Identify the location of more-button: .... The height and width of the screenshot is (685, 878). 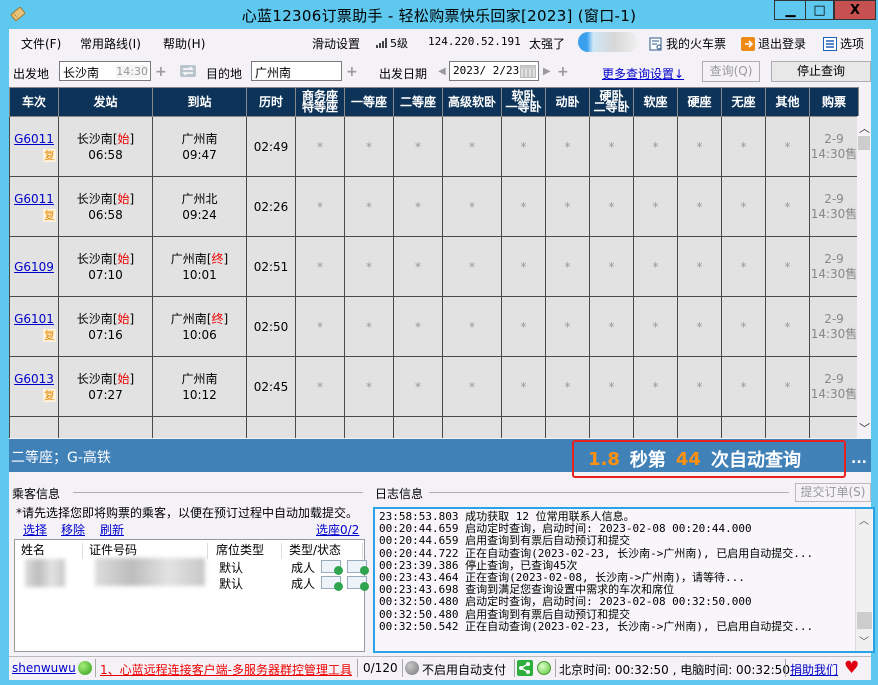
(859, 459).